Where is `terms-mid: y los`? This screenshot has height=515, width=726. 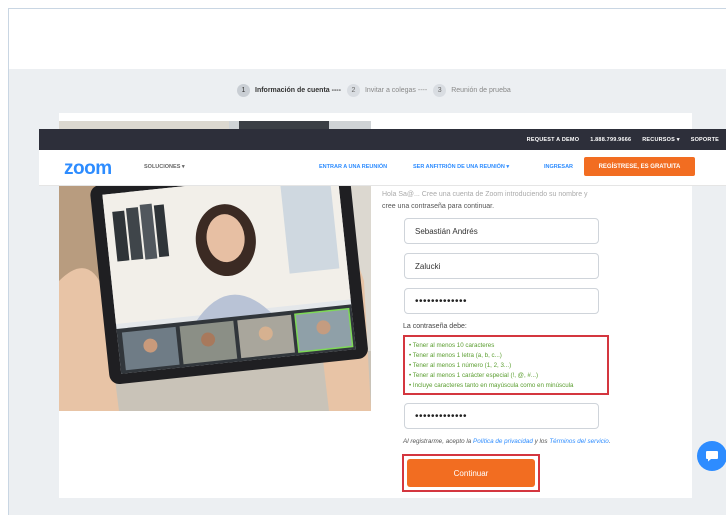
terms-mid: y los is located at coordinates (541, 441).